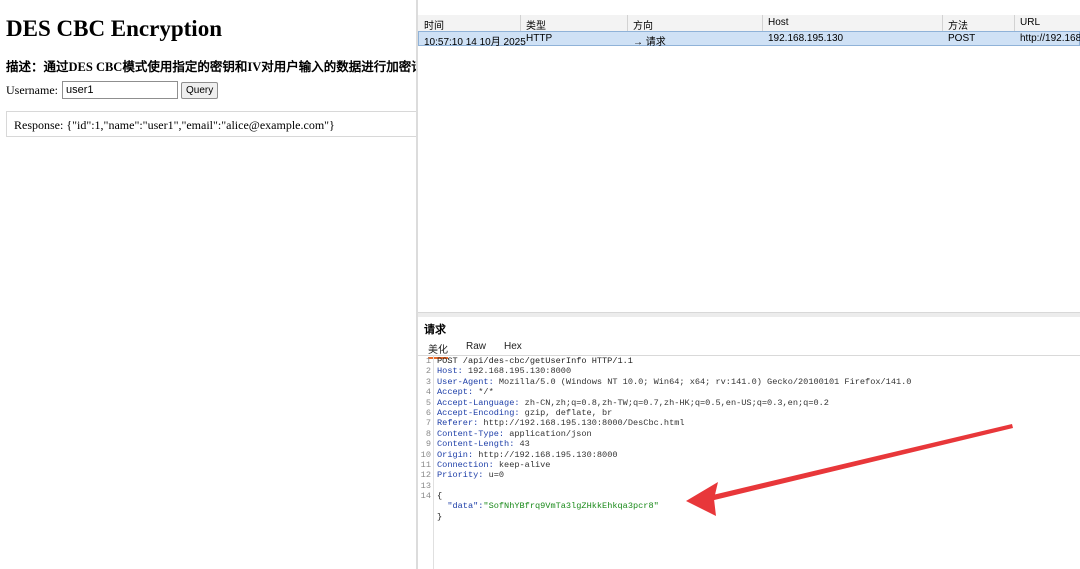 Image resolution: width=1080 pixels, height=569 pixels. What do you see at coordinates (778, 22) in the screenshot?
I see `col-header-host: Host` at bounding box center [778, 22].